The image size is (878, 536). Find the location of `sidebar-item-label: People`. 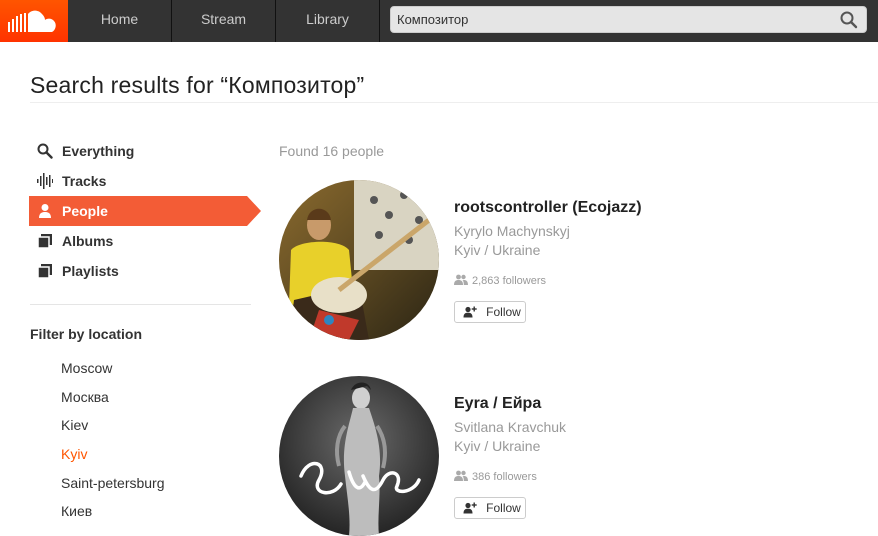

sidebar-item-label: People is located at coordinates (85, 211).